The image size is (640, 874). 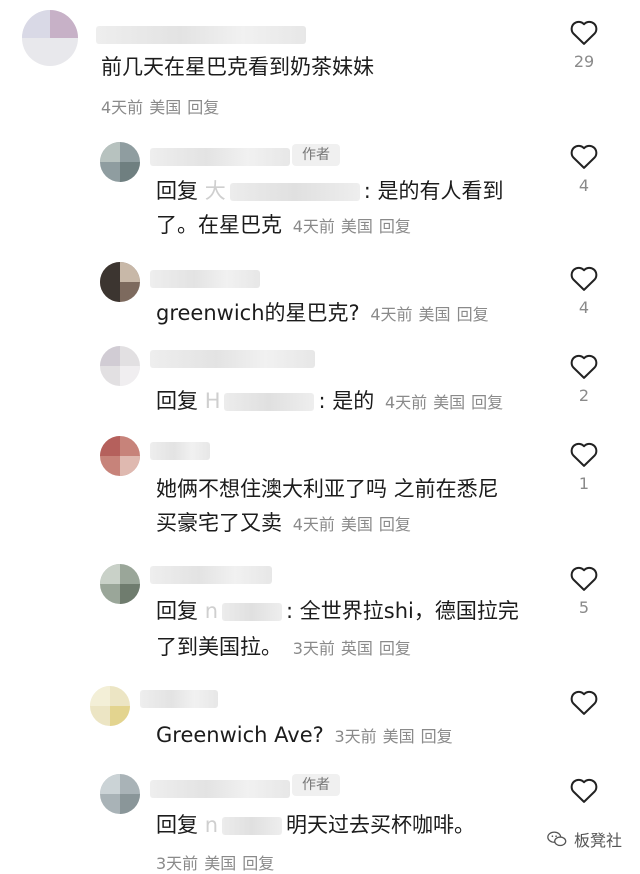 What do you see at coordinates (240, 735) in the screenshot?
I see `comment-text-line1: Greenwich Ave?` at bounding box center [240, 735].